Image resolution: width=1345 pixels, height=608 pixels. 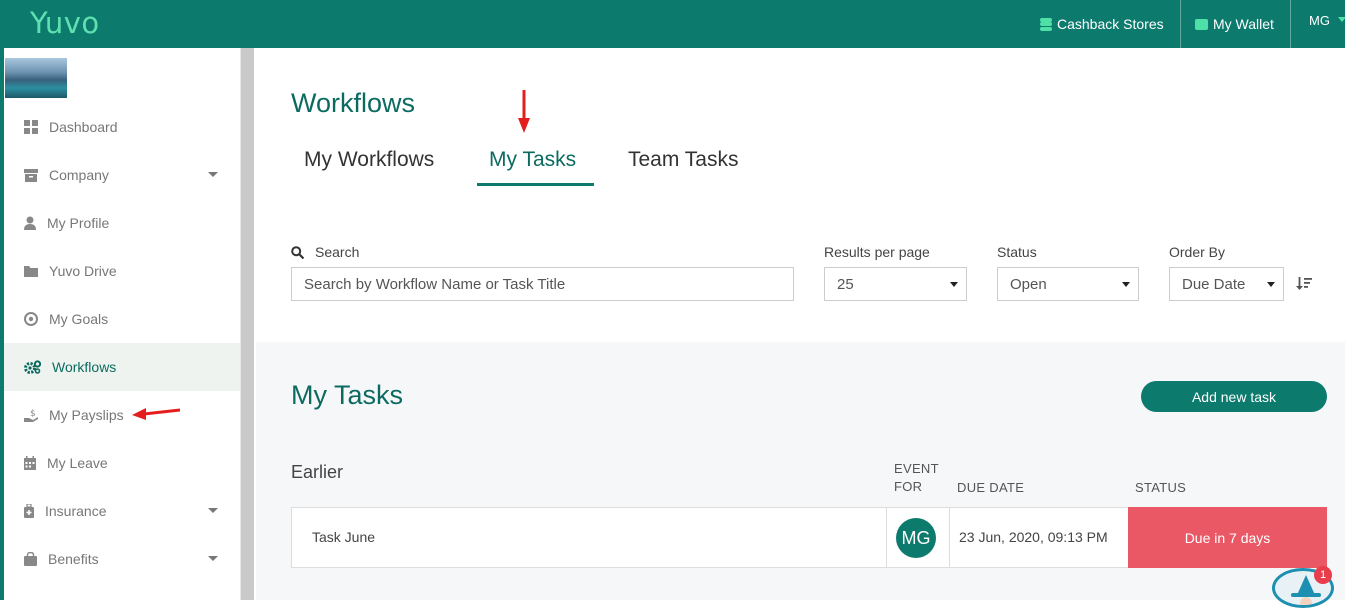 I want to click on target-icon, so click(x=31, y=319).